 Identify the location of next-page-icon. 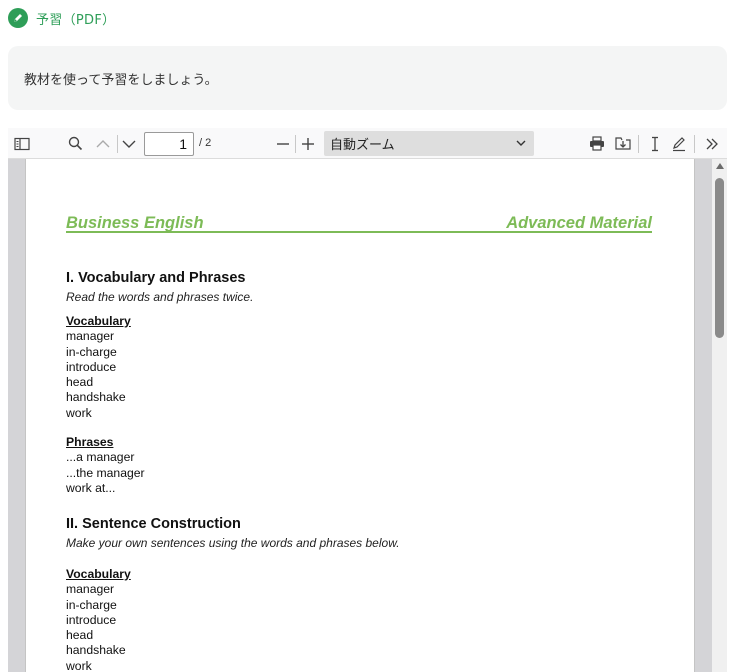
(129, 143).